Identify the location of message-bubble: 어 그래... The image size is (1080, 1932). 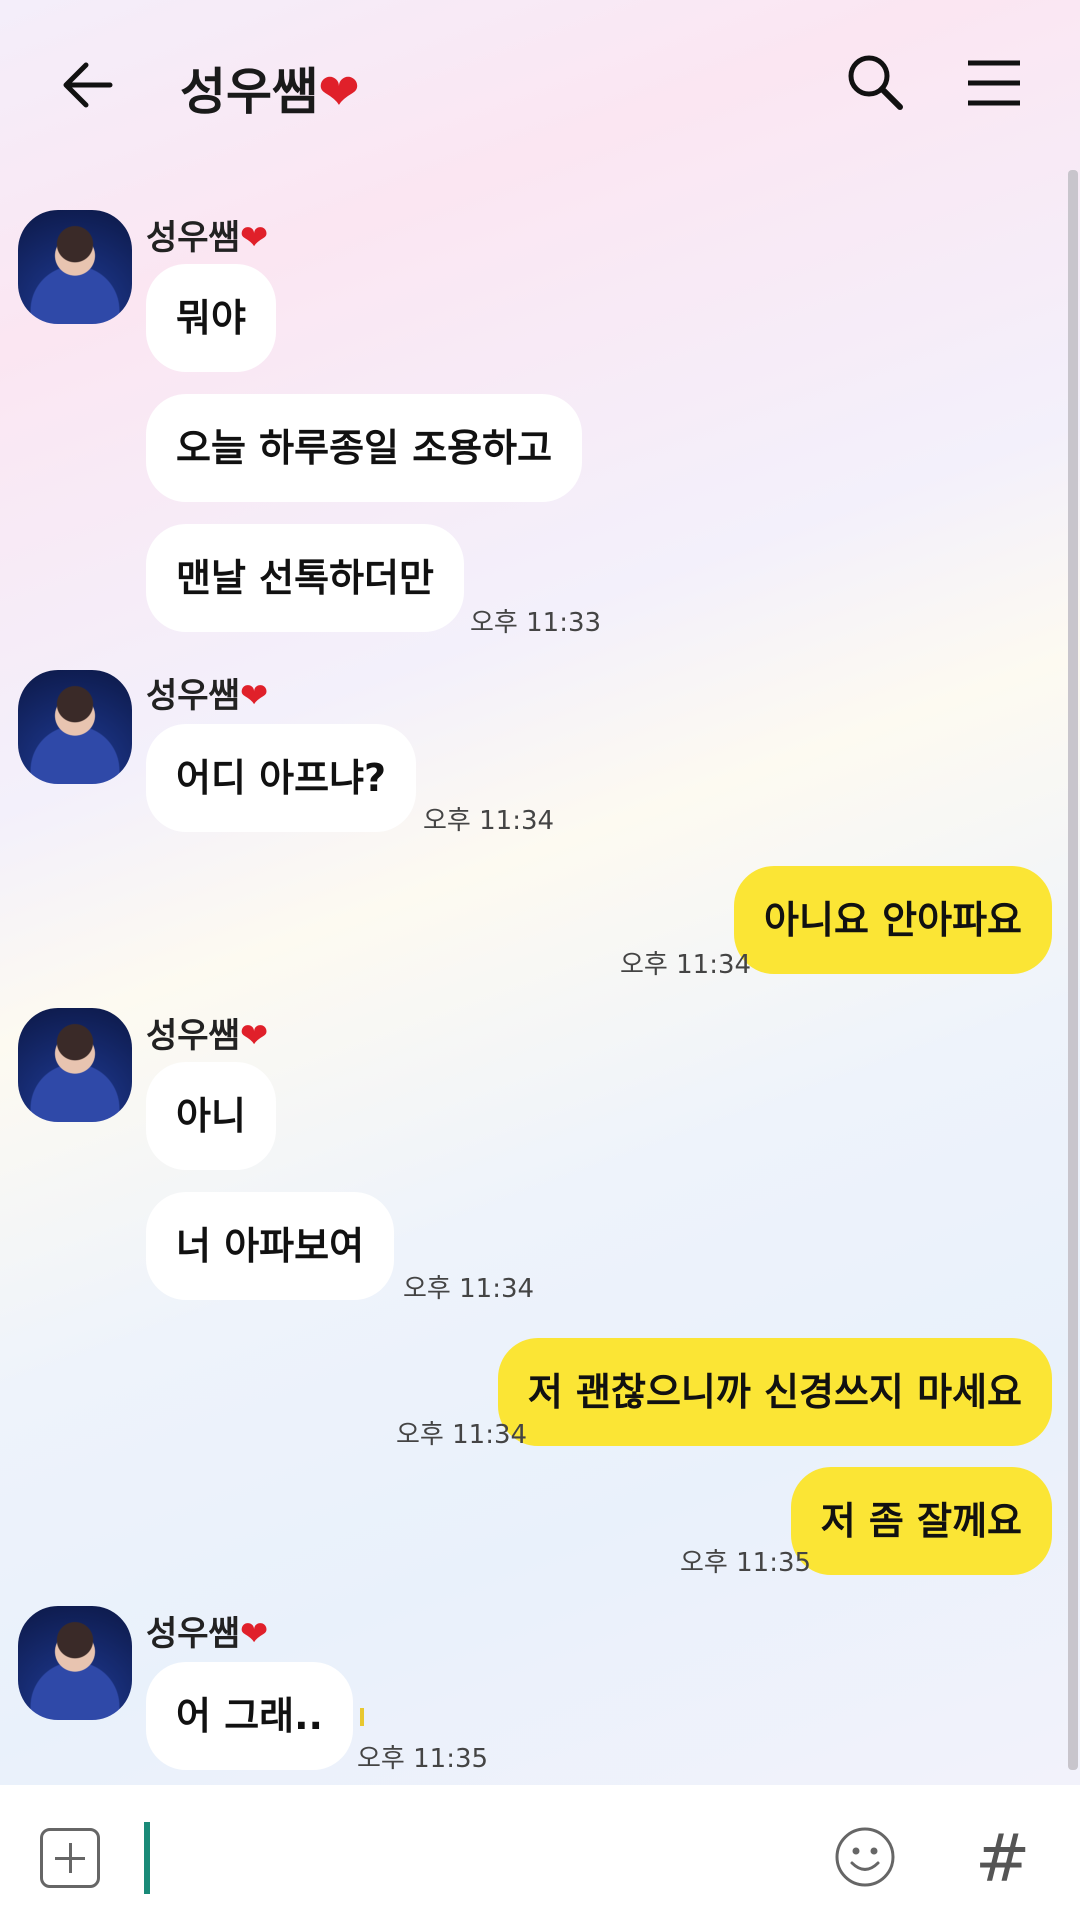
(249, 1716).